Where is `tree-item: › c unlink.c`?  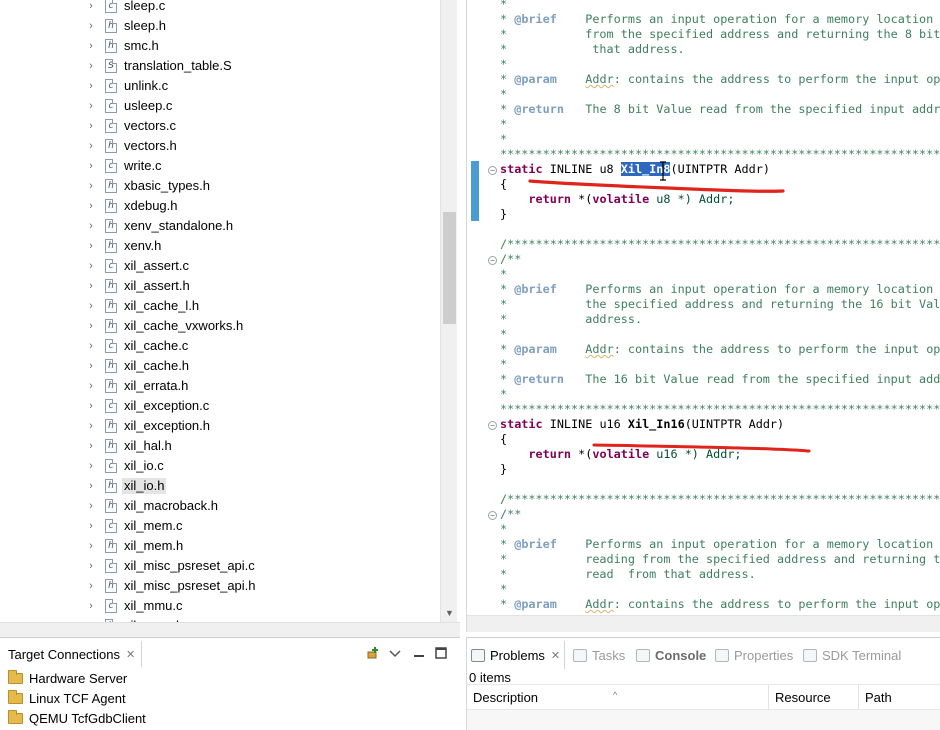 tree-item: › c unlink.c is located at coordinates (220, 86).